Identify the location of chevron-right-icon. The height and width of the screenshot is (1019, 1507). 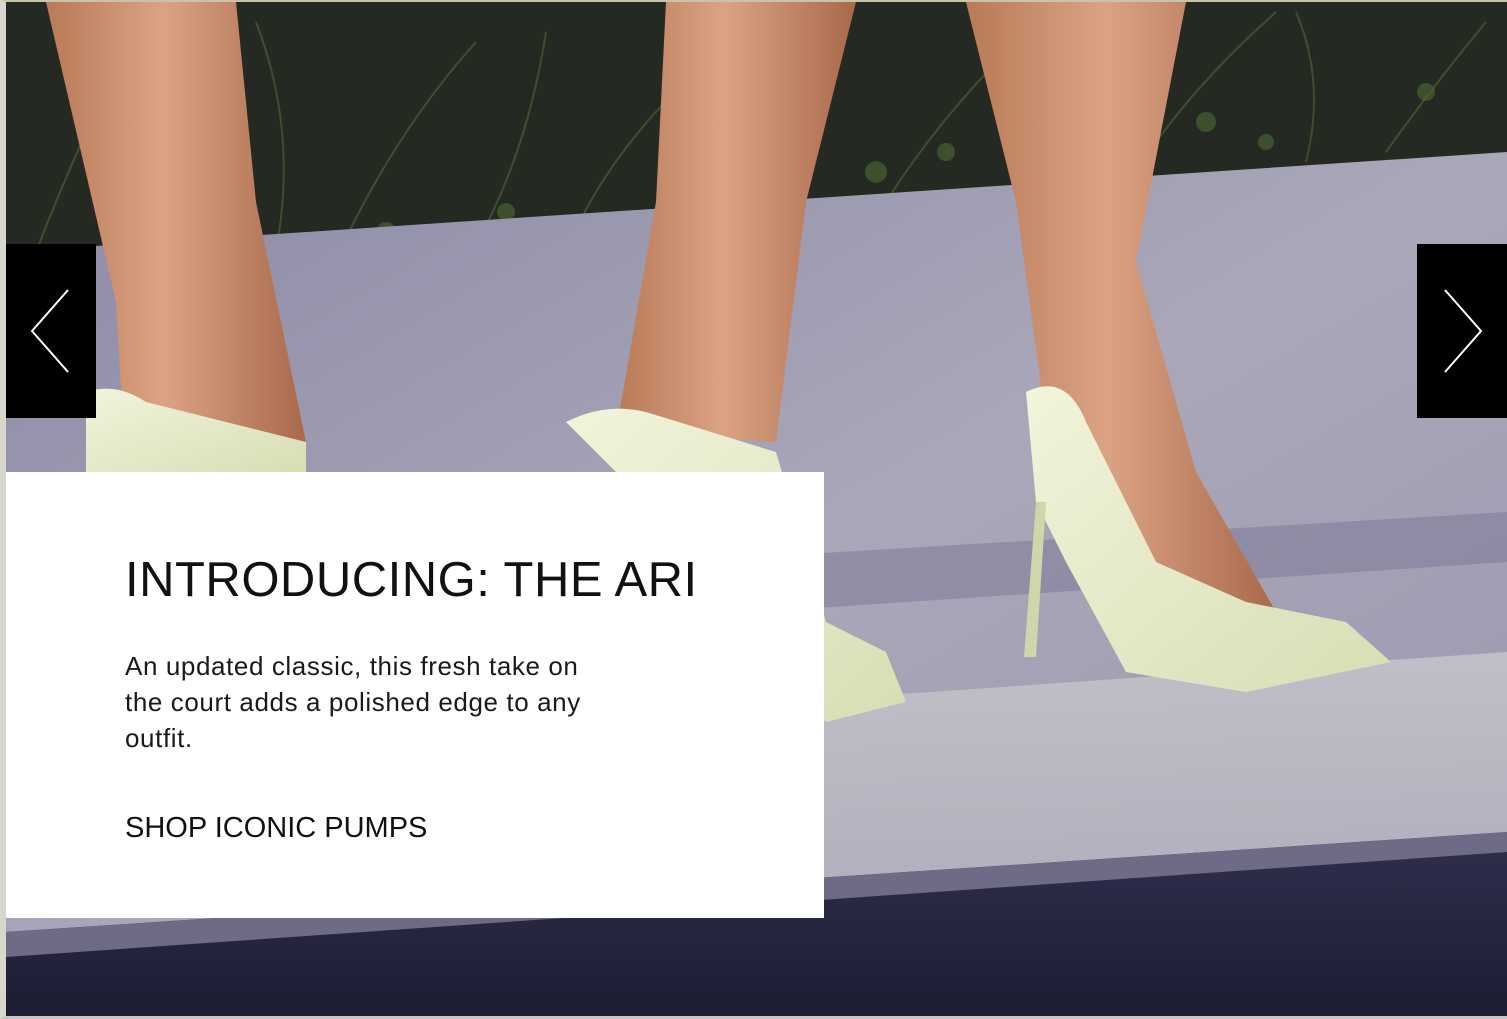
(1463, 331).